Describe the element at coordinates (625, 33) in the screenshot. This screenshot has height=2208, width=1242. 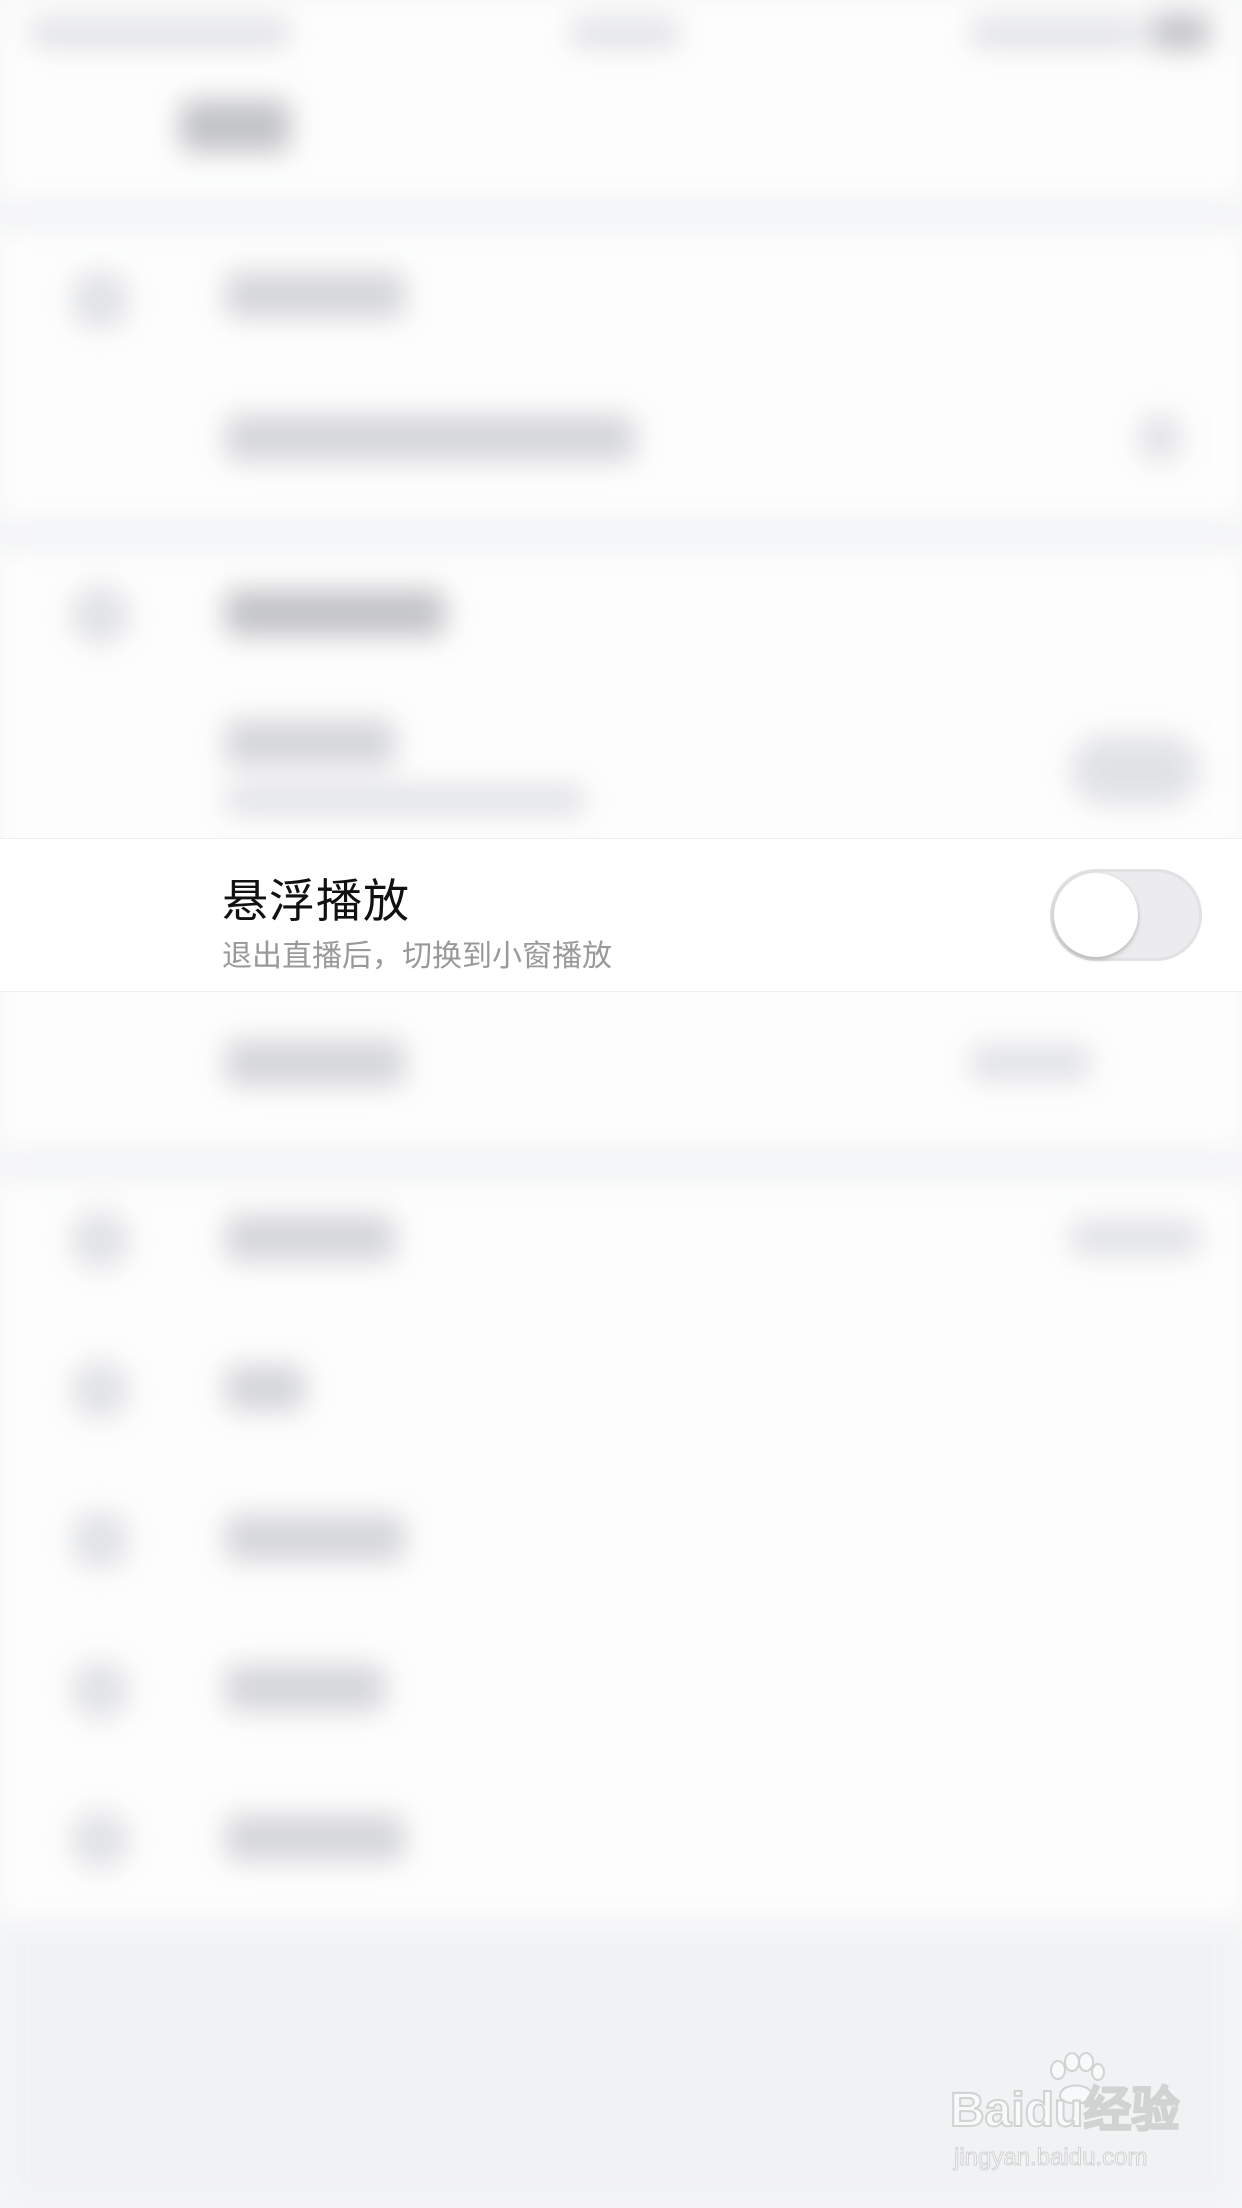
I see `status-bar-time` at that location.